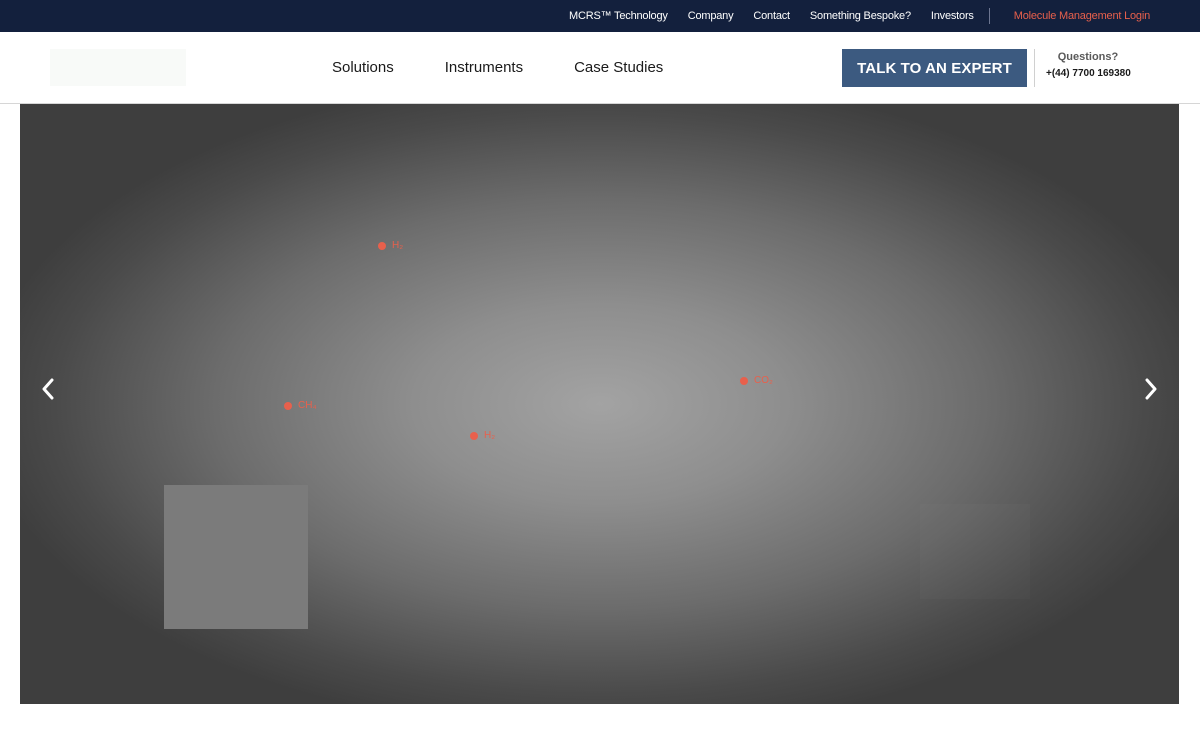  I want to click on utility-divider, so click(989, 16).